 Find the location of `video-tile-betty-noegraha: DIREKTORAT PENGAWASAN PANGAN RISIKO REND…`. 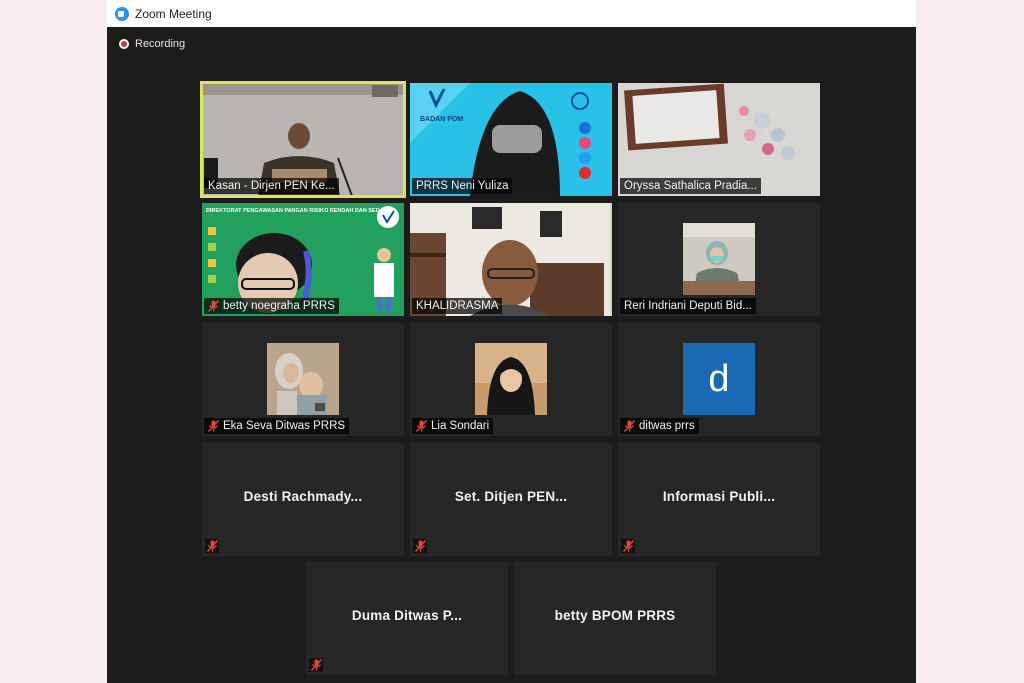

video-tile-betty-noegraha: DIREKTORAT PENGAWASAN PANGAN RISIKO REND… is located at coordinates (303, 259).